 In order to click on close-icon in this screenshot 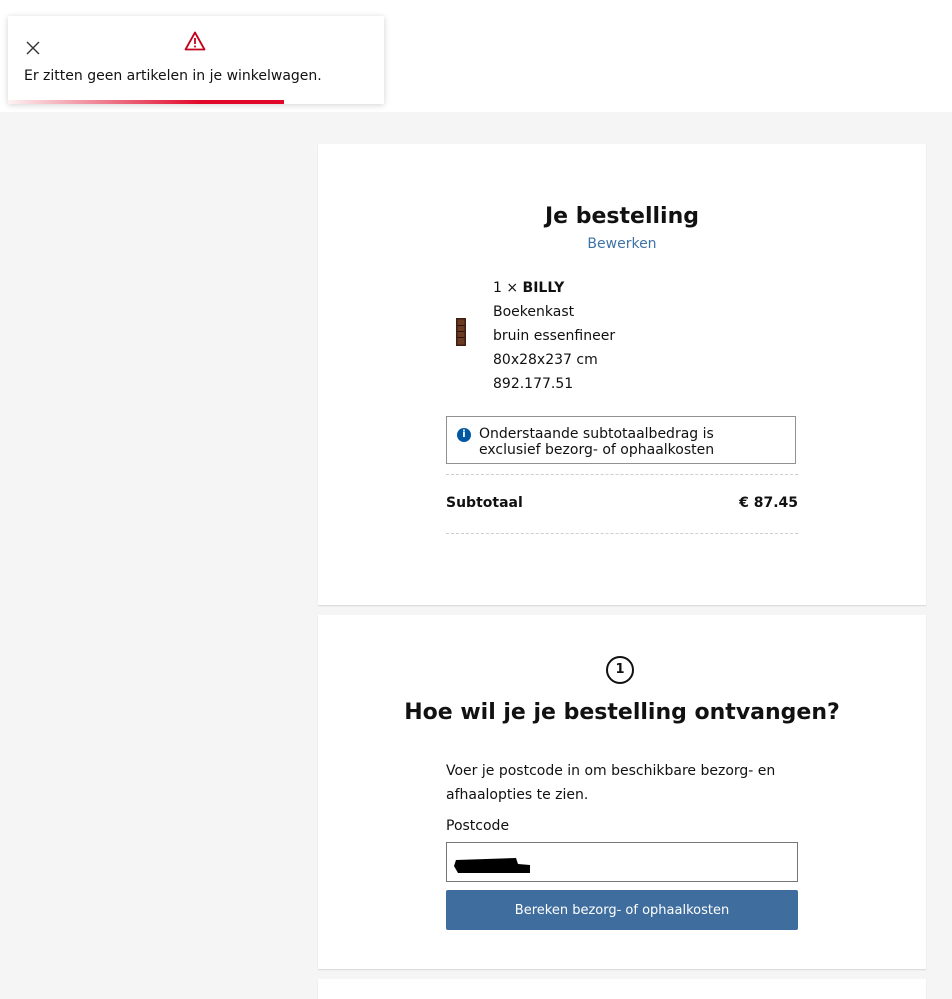, I will do `click(33, 48)`.